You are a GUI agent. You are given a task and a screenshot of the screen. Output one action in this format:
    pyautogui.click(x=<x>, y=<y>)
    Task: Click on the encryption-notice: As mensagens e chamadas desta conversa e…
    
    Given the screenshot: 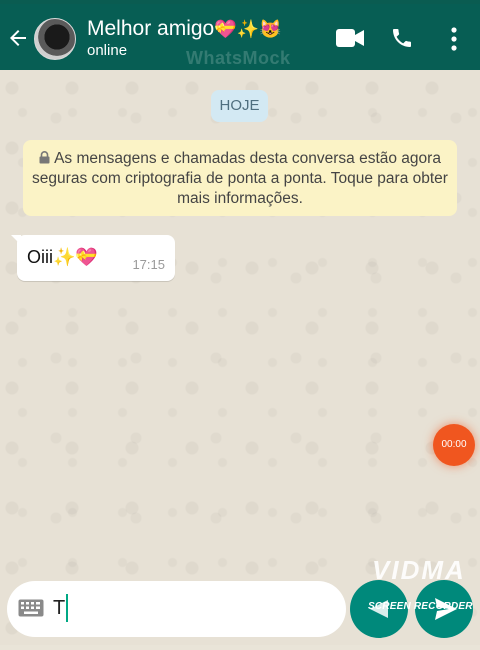 What is the action you would take?
    pyautogui.click(x=240, y=178)
    